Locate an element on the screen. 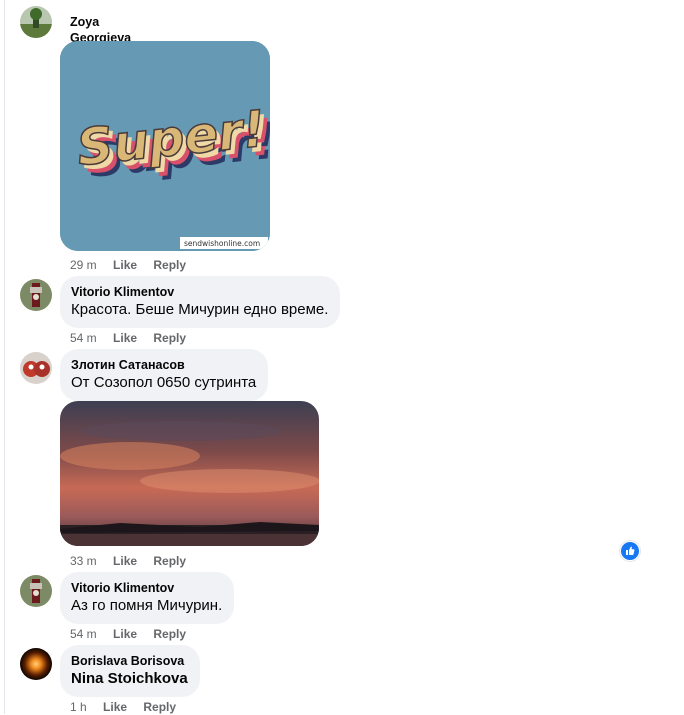  comment-actions: 1 h Like Reply is located at coordinates (129, 707).